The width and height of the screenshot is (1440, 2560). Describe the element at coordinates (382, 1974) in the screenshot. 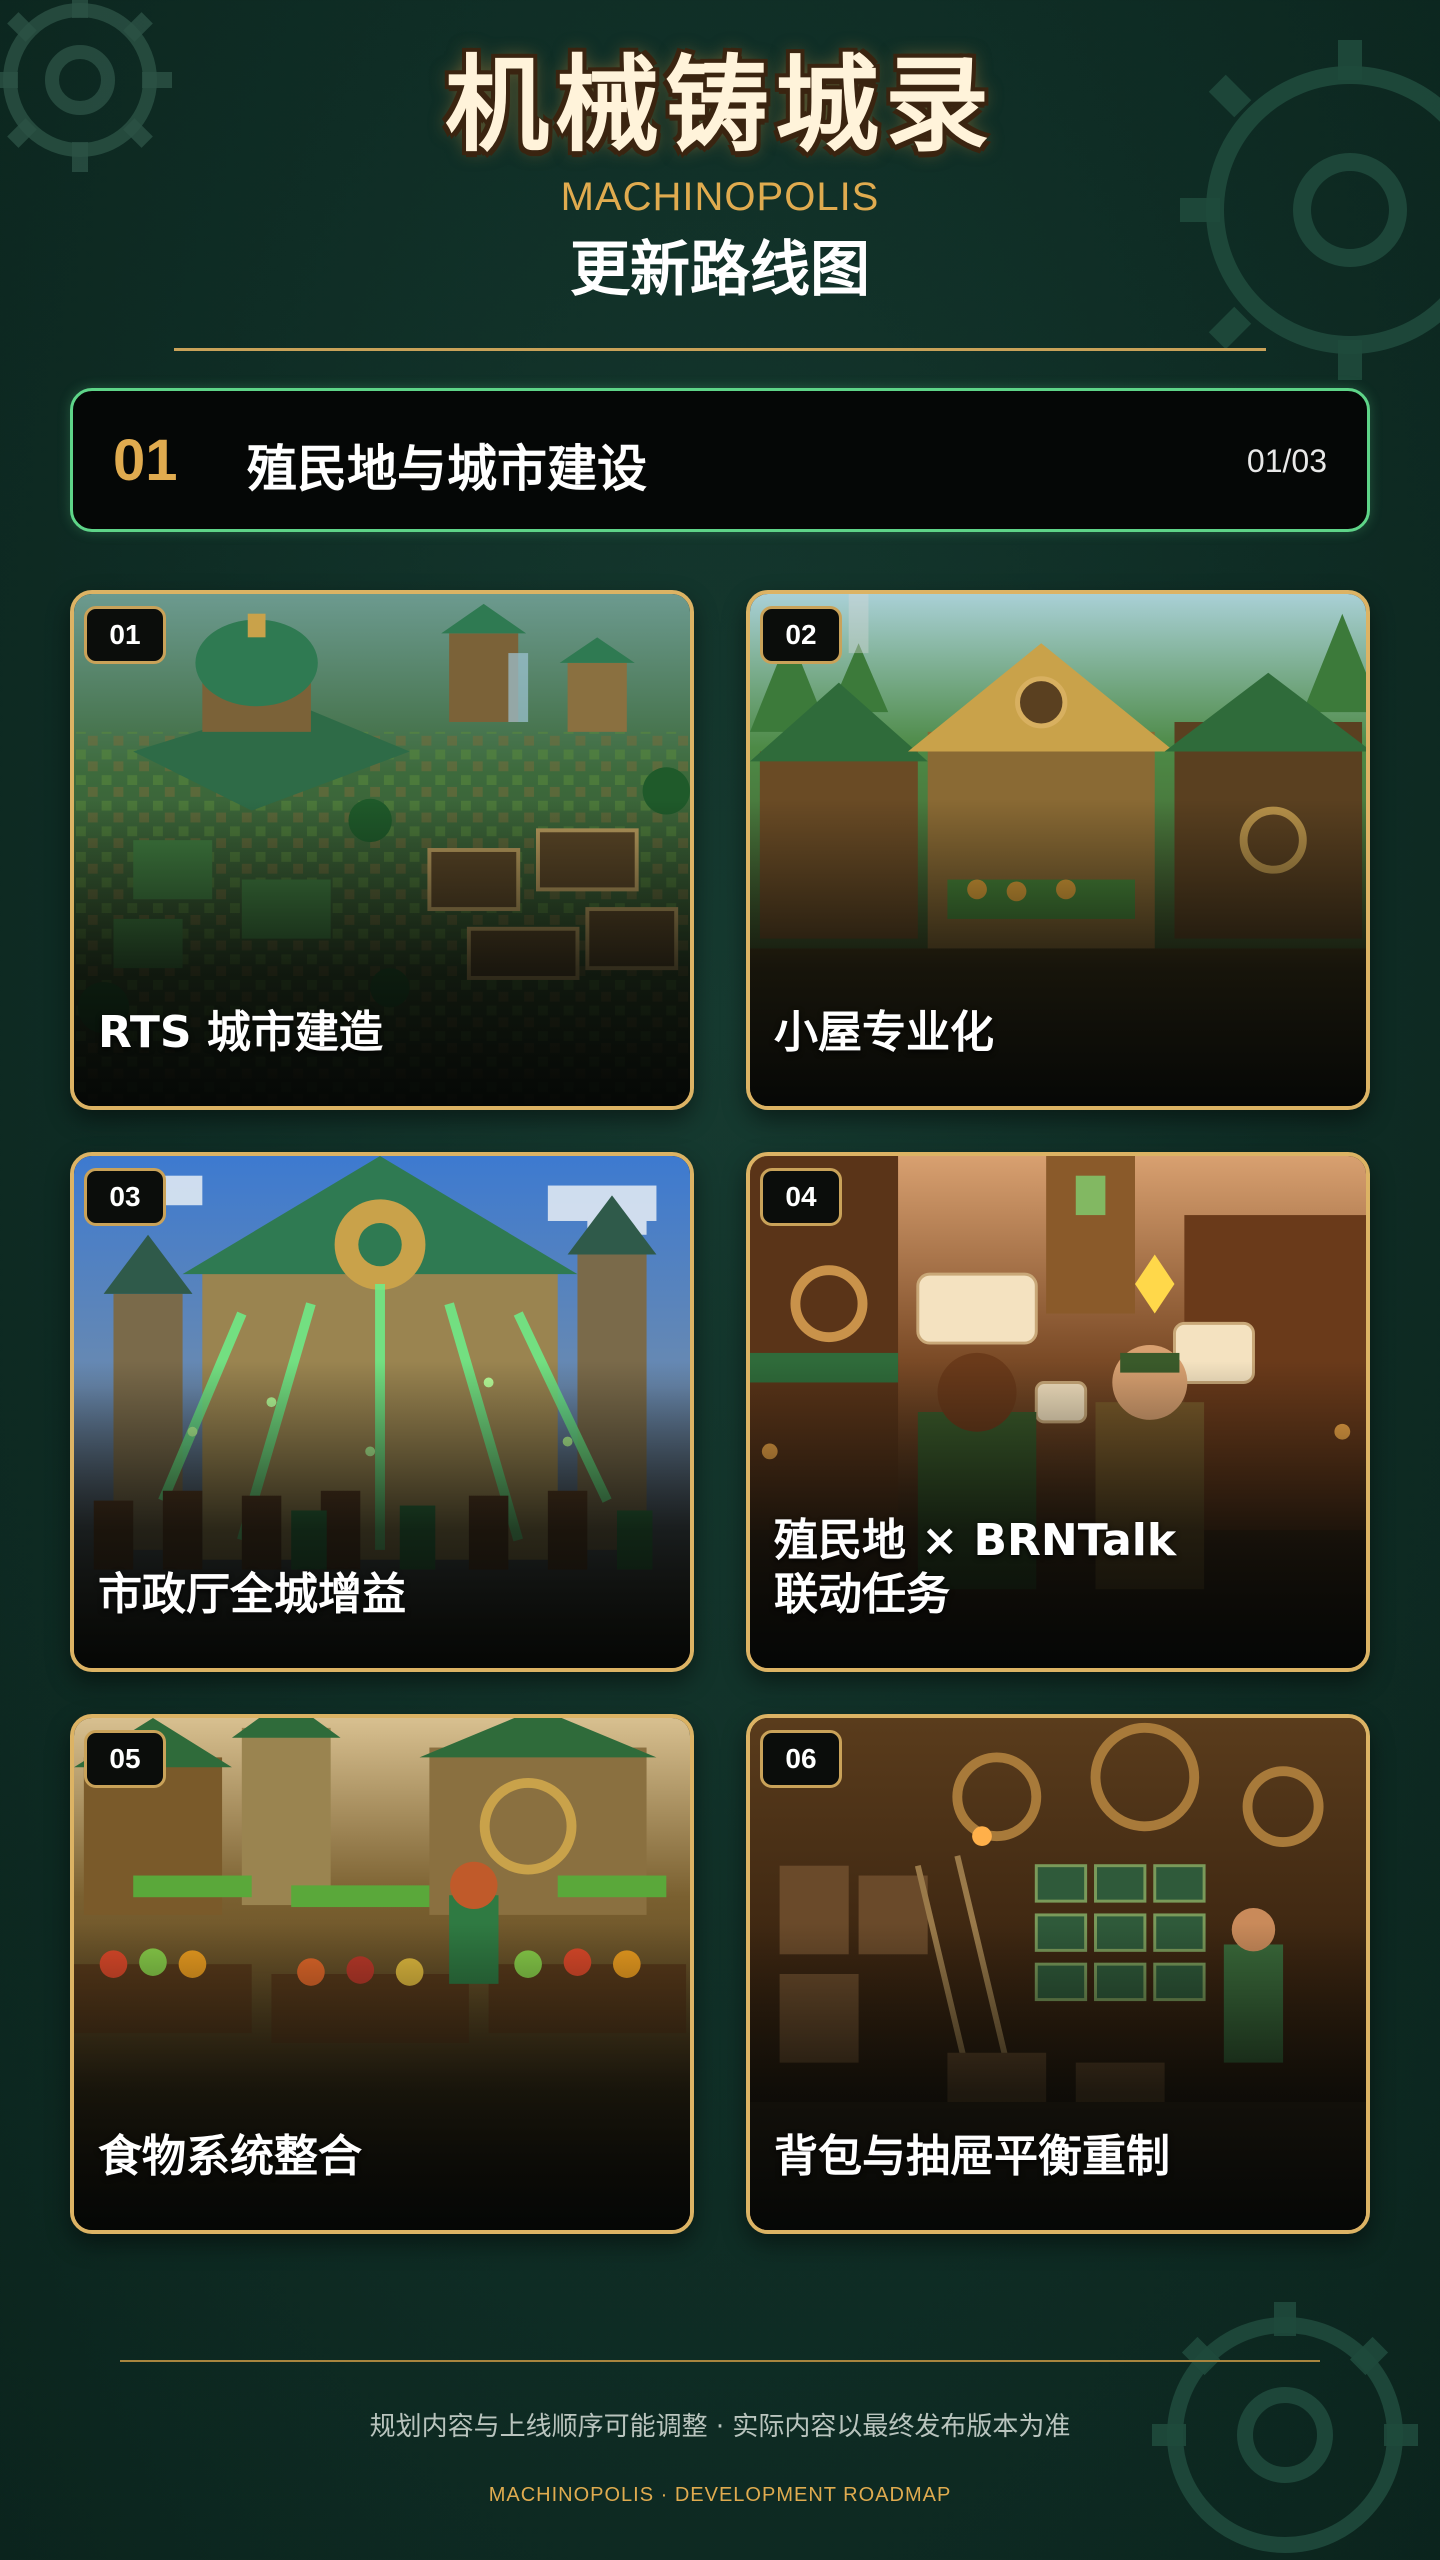

I see `roadmap-card: 05 食物系统整合` at that location.